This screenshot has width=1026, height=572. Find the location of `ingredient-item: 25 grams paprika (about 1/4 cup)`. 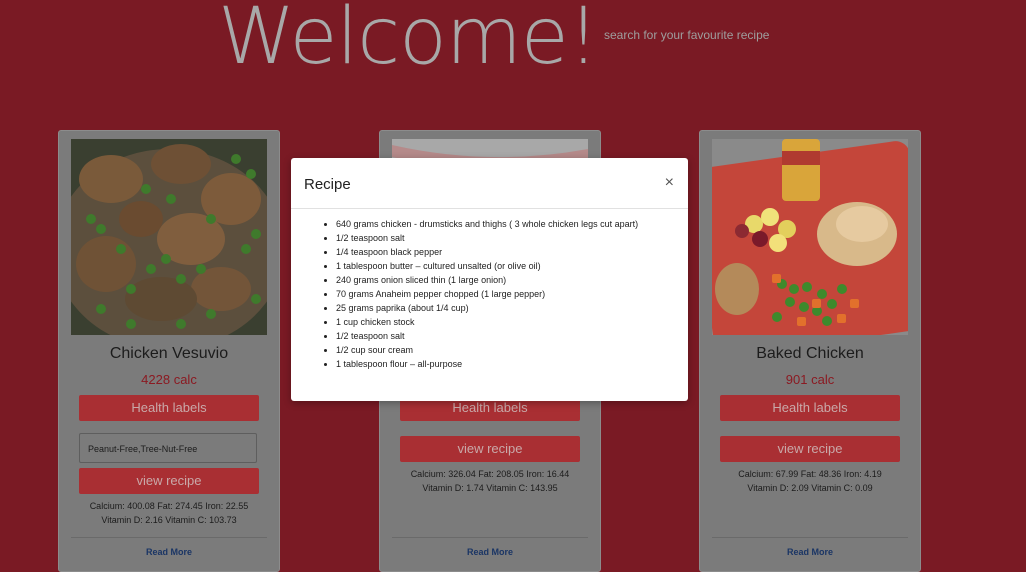

ingredient-item: 25 grams paprika (about 1/4 cup) is located at coordinates (487, 308).